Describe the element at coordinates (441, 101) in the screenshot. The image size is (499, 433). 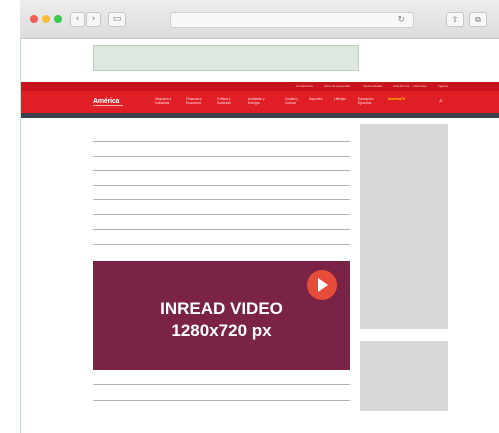
I see `search-icon: ⌕` at that location.